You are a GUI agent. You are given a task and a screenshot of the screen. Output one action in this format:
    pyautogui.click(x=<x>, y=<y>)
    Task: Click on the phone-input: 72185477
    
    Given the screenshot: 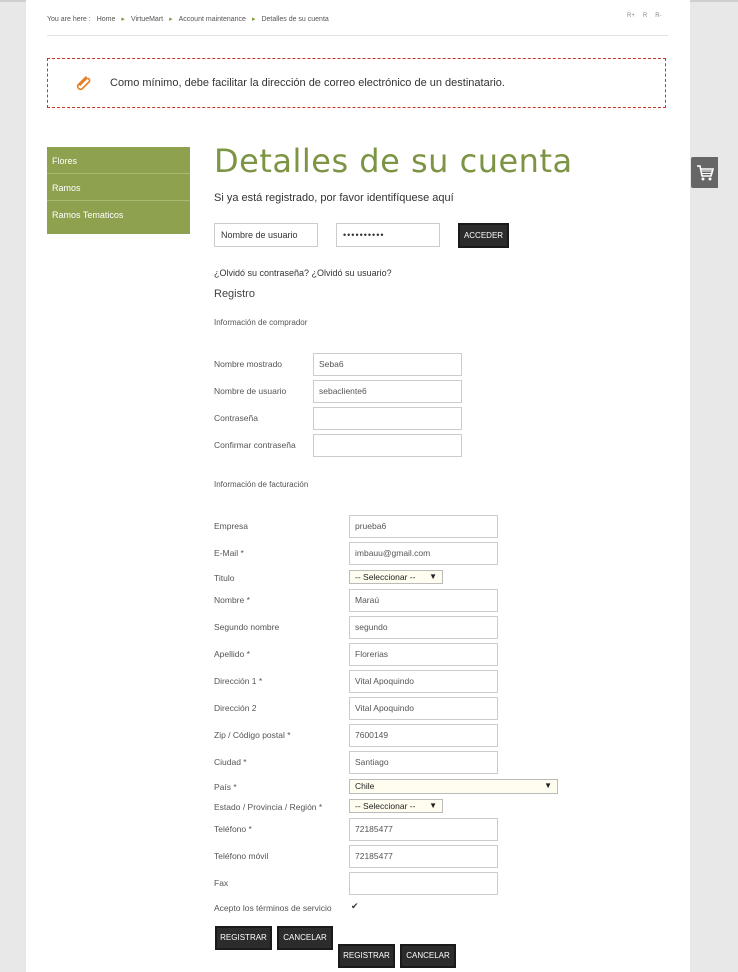 What is the action you would take?
    pyautogui.click(x=423, y=829)
    